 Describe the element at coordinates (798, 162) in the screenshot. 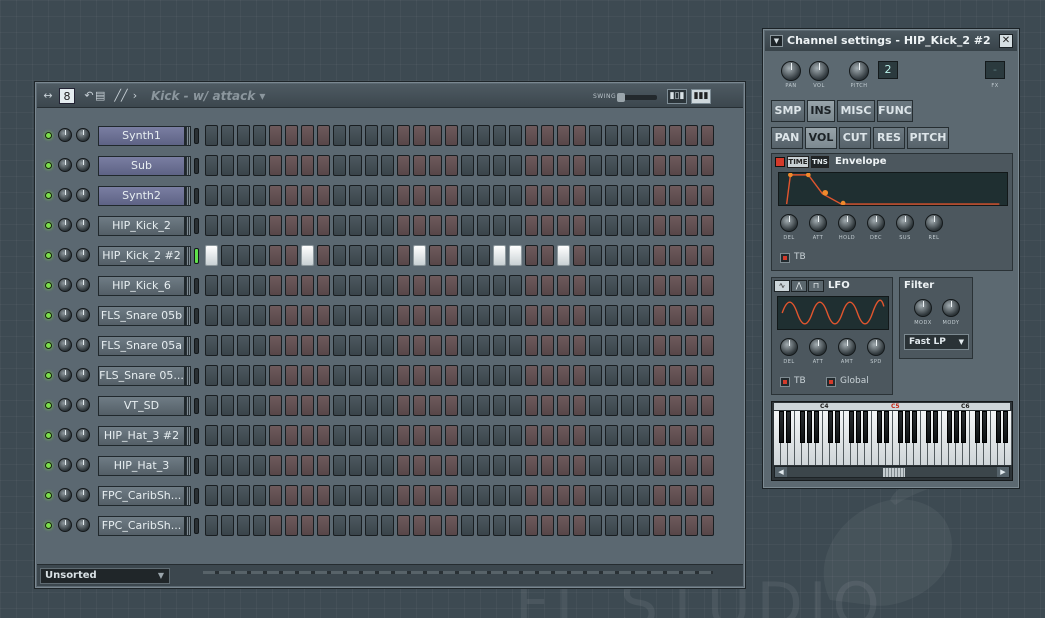

I see `time-toggle: TIME` at that location.